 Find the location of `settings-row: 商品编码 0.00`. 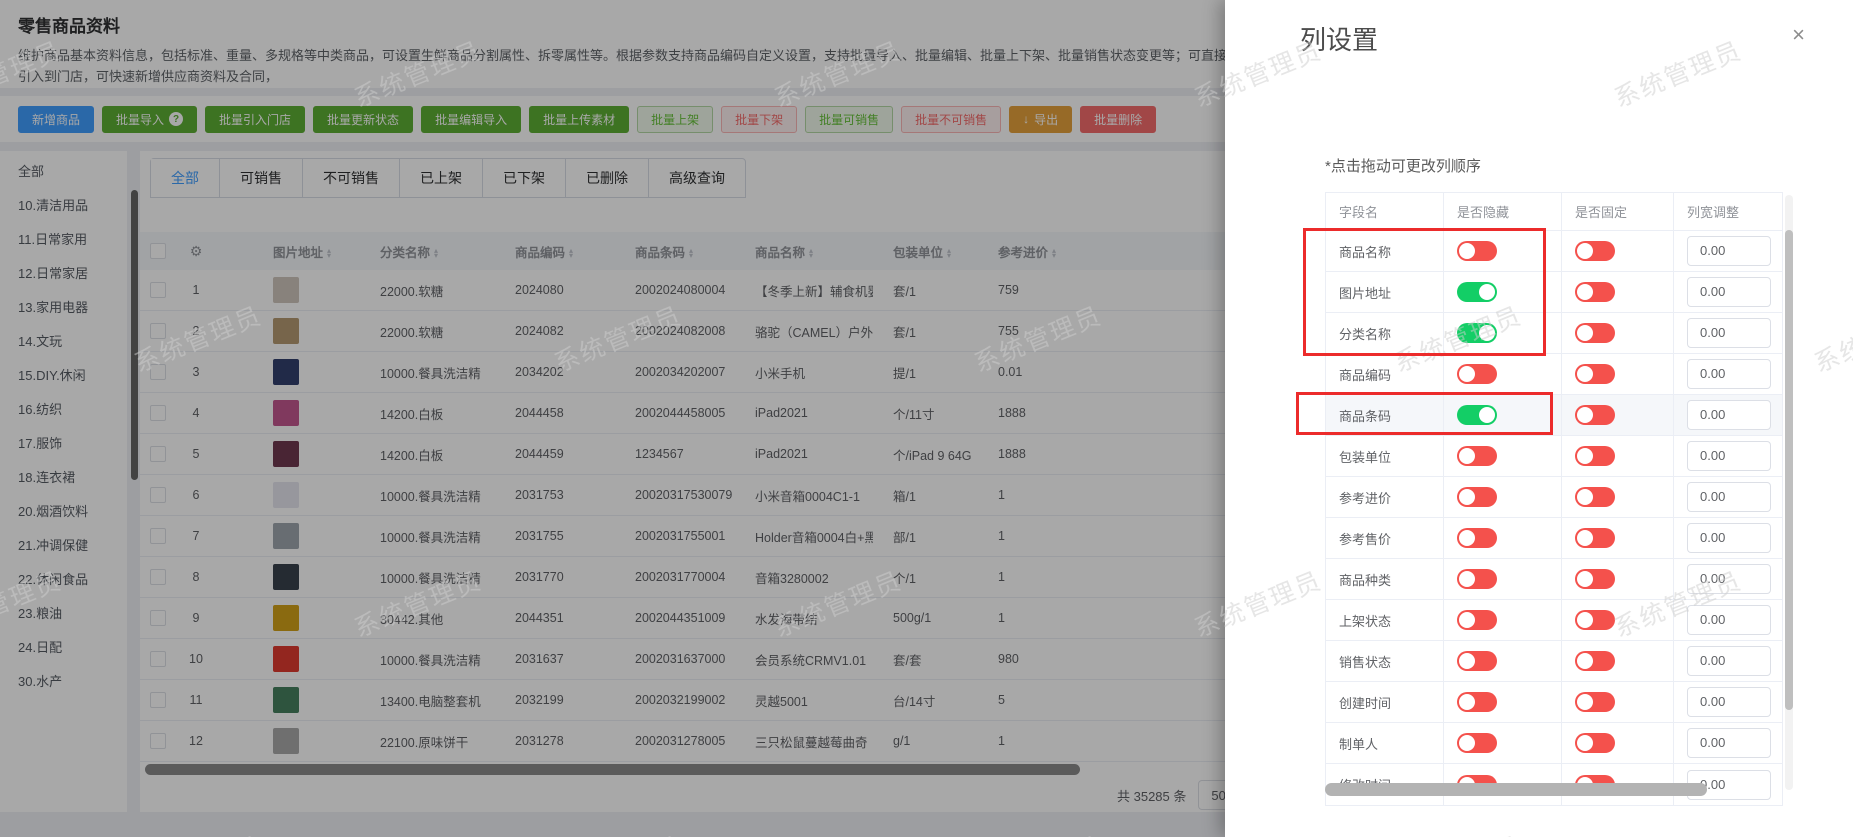

settings-row: 商品编码 0.00 is located at coordinates (1554, 374).